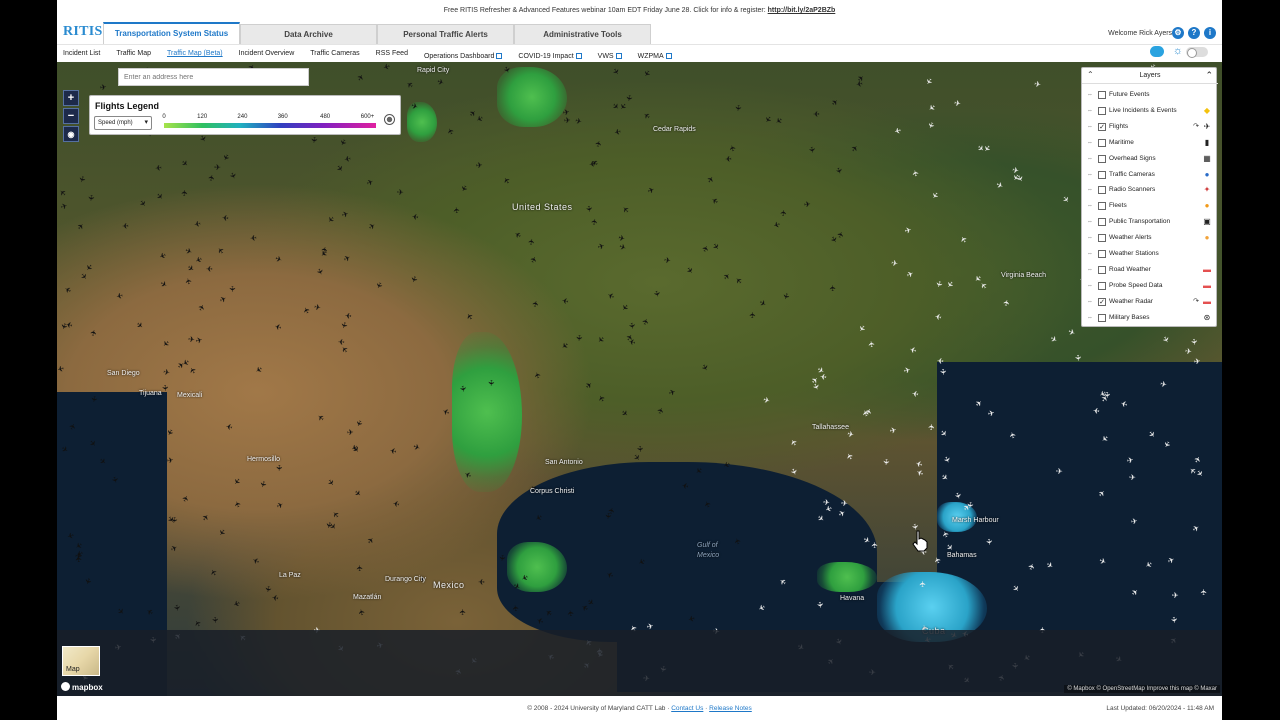 This screenshot has height=720, width=1280. What do you see at coordinates (1210, 33) in the screenshot?
I see `accessibility-icon: i` at bounding box center [1210, 33].